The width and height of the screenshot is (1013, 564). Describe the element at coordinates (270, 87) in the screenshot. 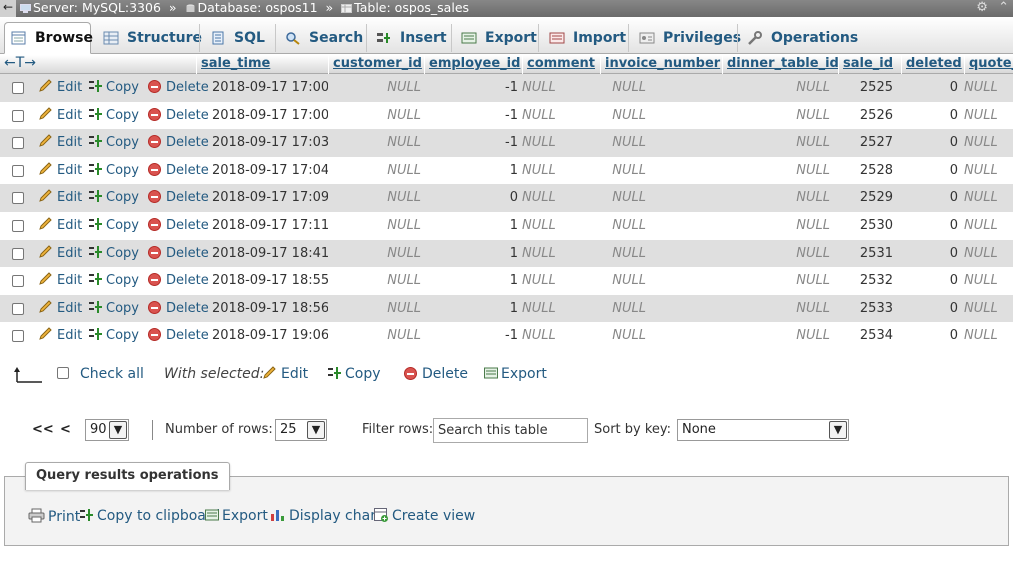

I see `table-cell: 2018-09-17 17:00:19` at that location.